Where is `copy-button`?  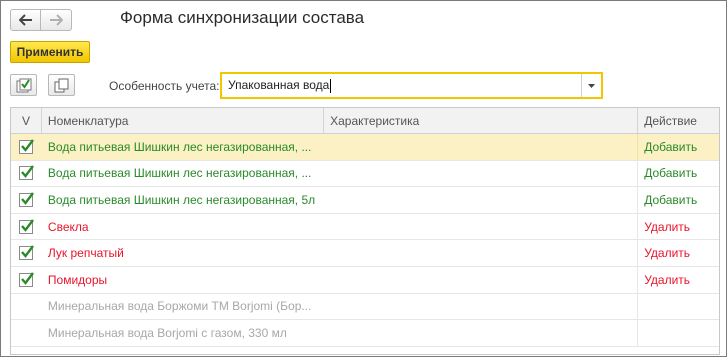
copy-button is located at coordinates (61, 85).